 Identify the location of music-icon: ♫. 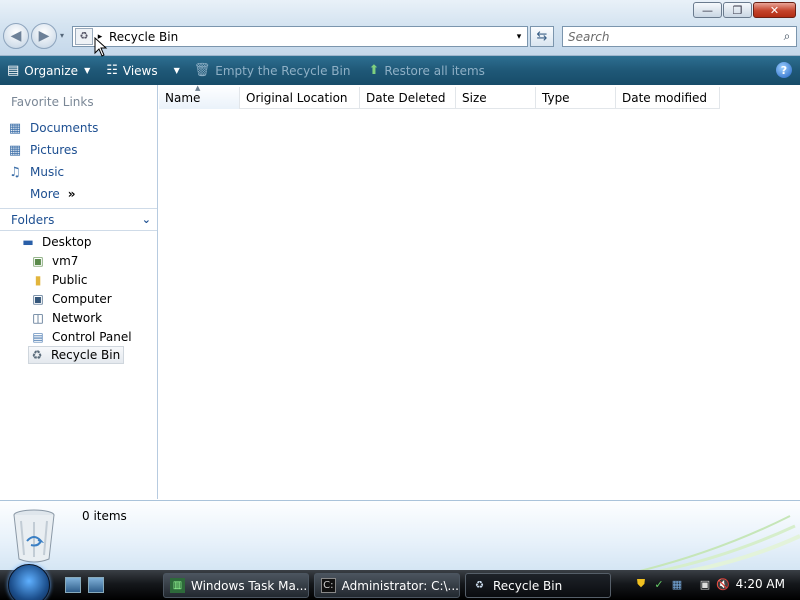
(15, 172).